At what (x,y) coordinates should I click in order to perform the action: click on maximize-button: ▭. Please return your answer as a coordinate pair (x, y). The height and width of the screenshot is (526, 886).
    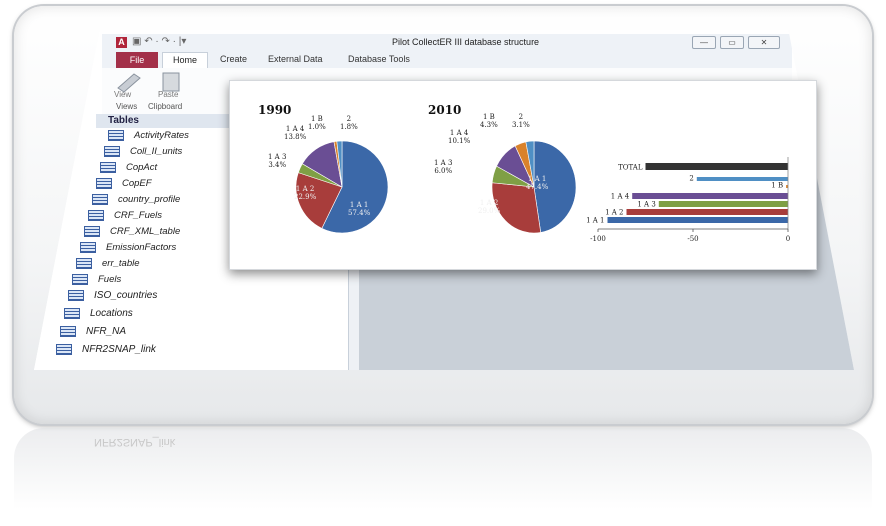
    Looking at the image, I should click on (732, 42).